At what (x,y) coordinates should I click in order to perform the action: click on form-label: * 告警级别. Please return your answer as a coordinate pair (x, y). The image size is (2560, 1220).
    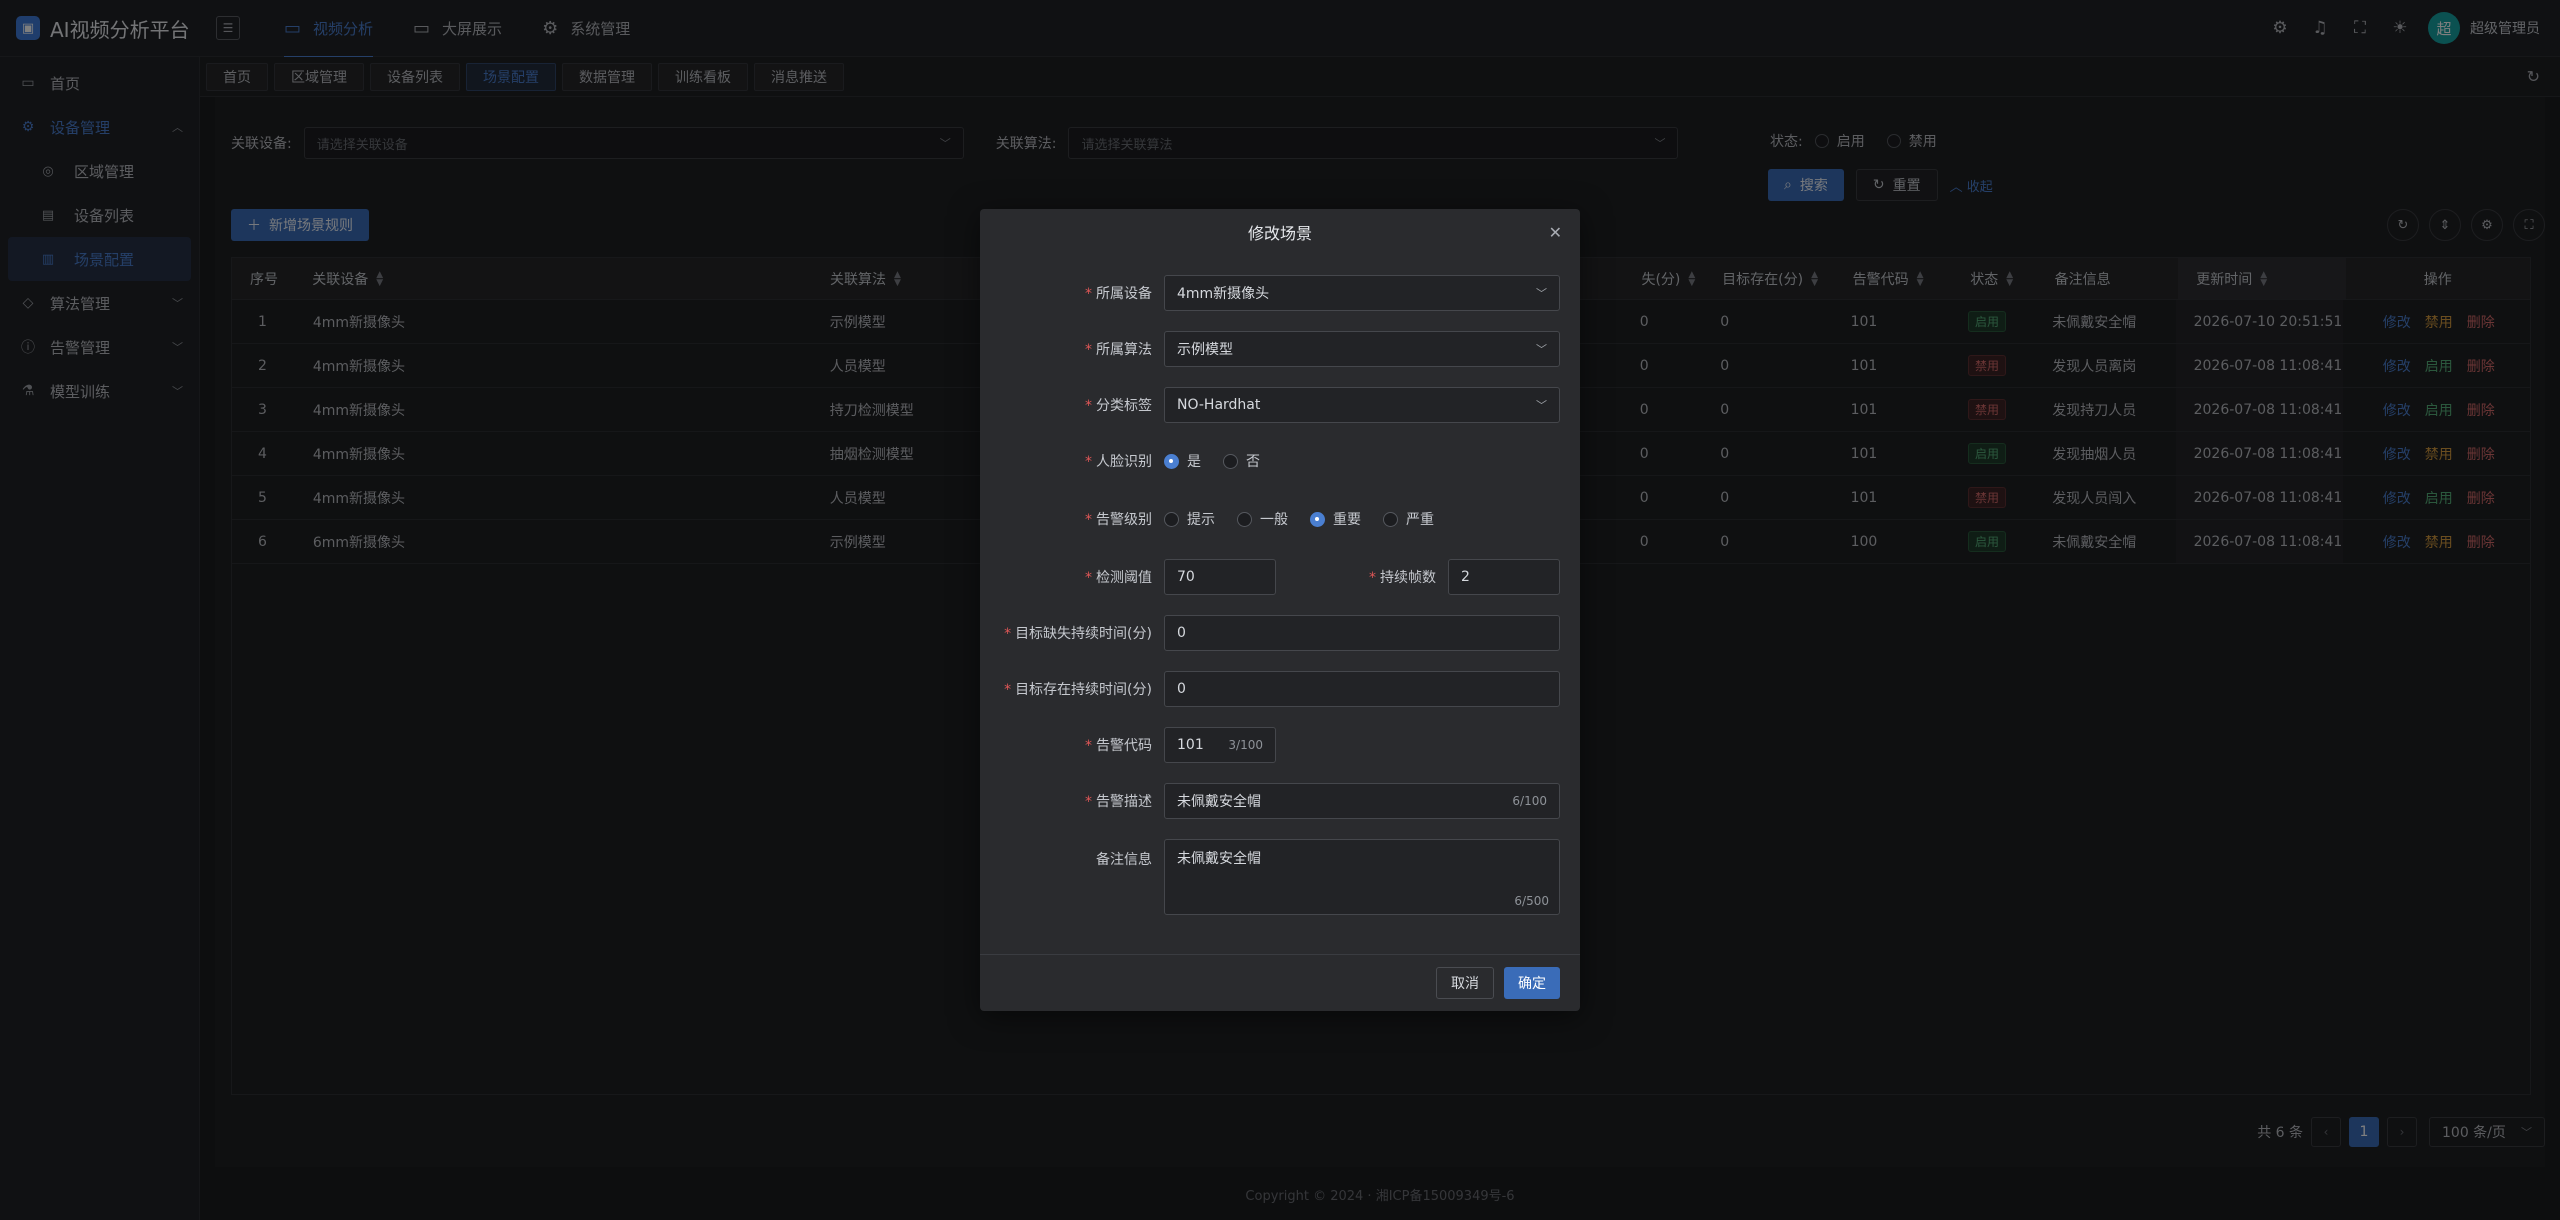
    Looking at the image, I should click on (1072, 519).